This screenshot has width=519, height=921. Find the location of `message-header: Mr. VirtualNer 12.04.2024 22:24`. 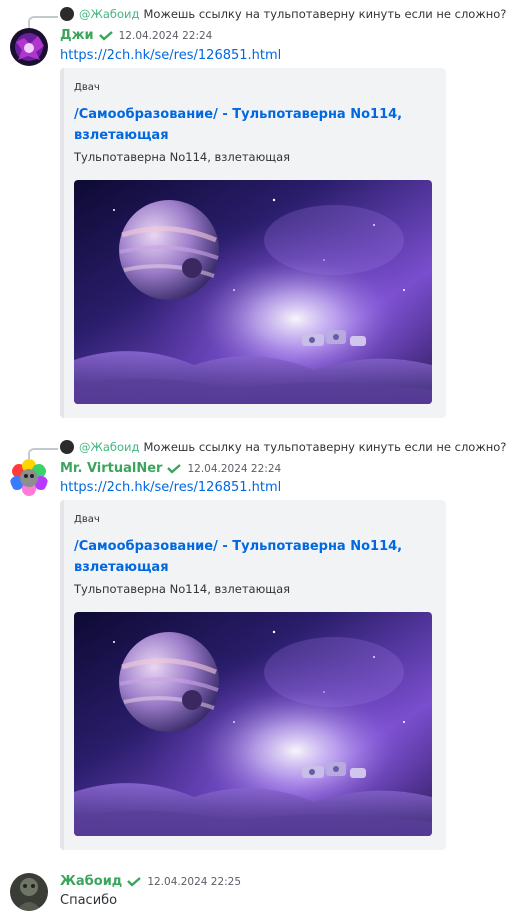

message-header: Mr. VirtualNer 12.04.2024 22:24 is located at coordinates (170, 468).